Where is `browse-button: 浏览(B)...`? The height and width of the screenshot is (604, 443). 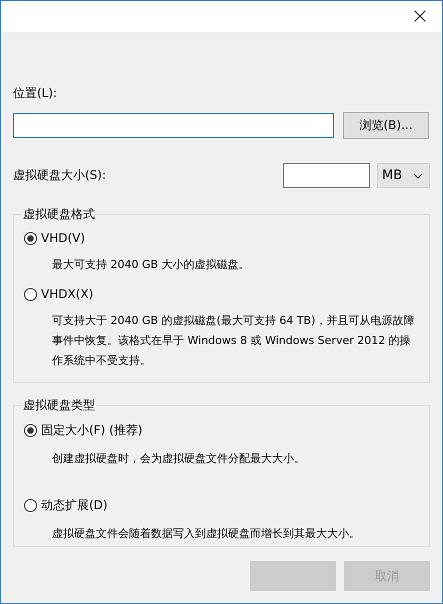
browse-button: 浏览(B)... is located at coordinates (386, 125).